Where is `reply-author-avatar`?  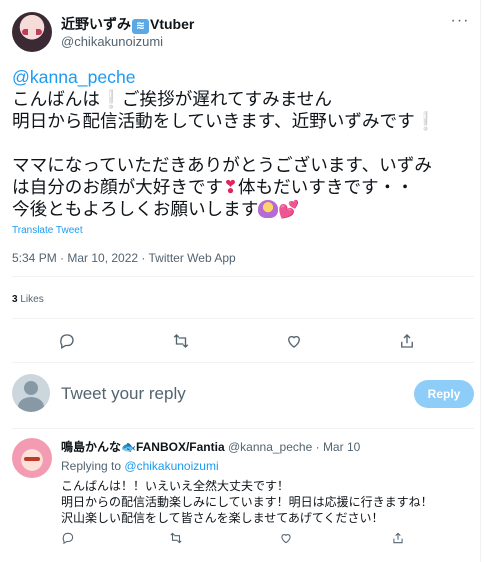
reply-author-avatar is located at coordinates (32, 458).